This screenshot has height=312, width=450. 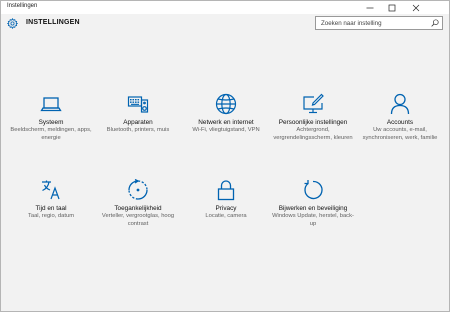 What do you see at coordinates (372, 23) in the screenshot?
I see `search-input` at bounding box center [372, 23].